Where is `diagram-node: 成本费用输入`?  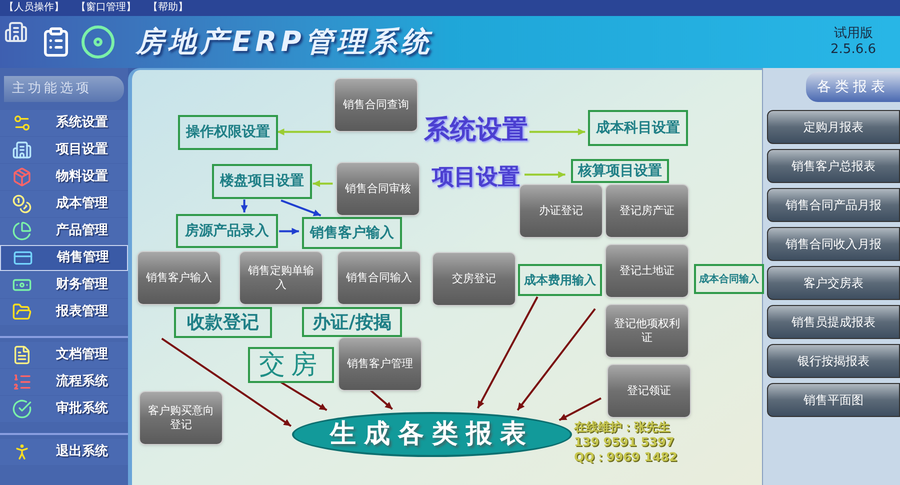 diagram-node: 成本费用输入 is located at coordinates (560, 280).